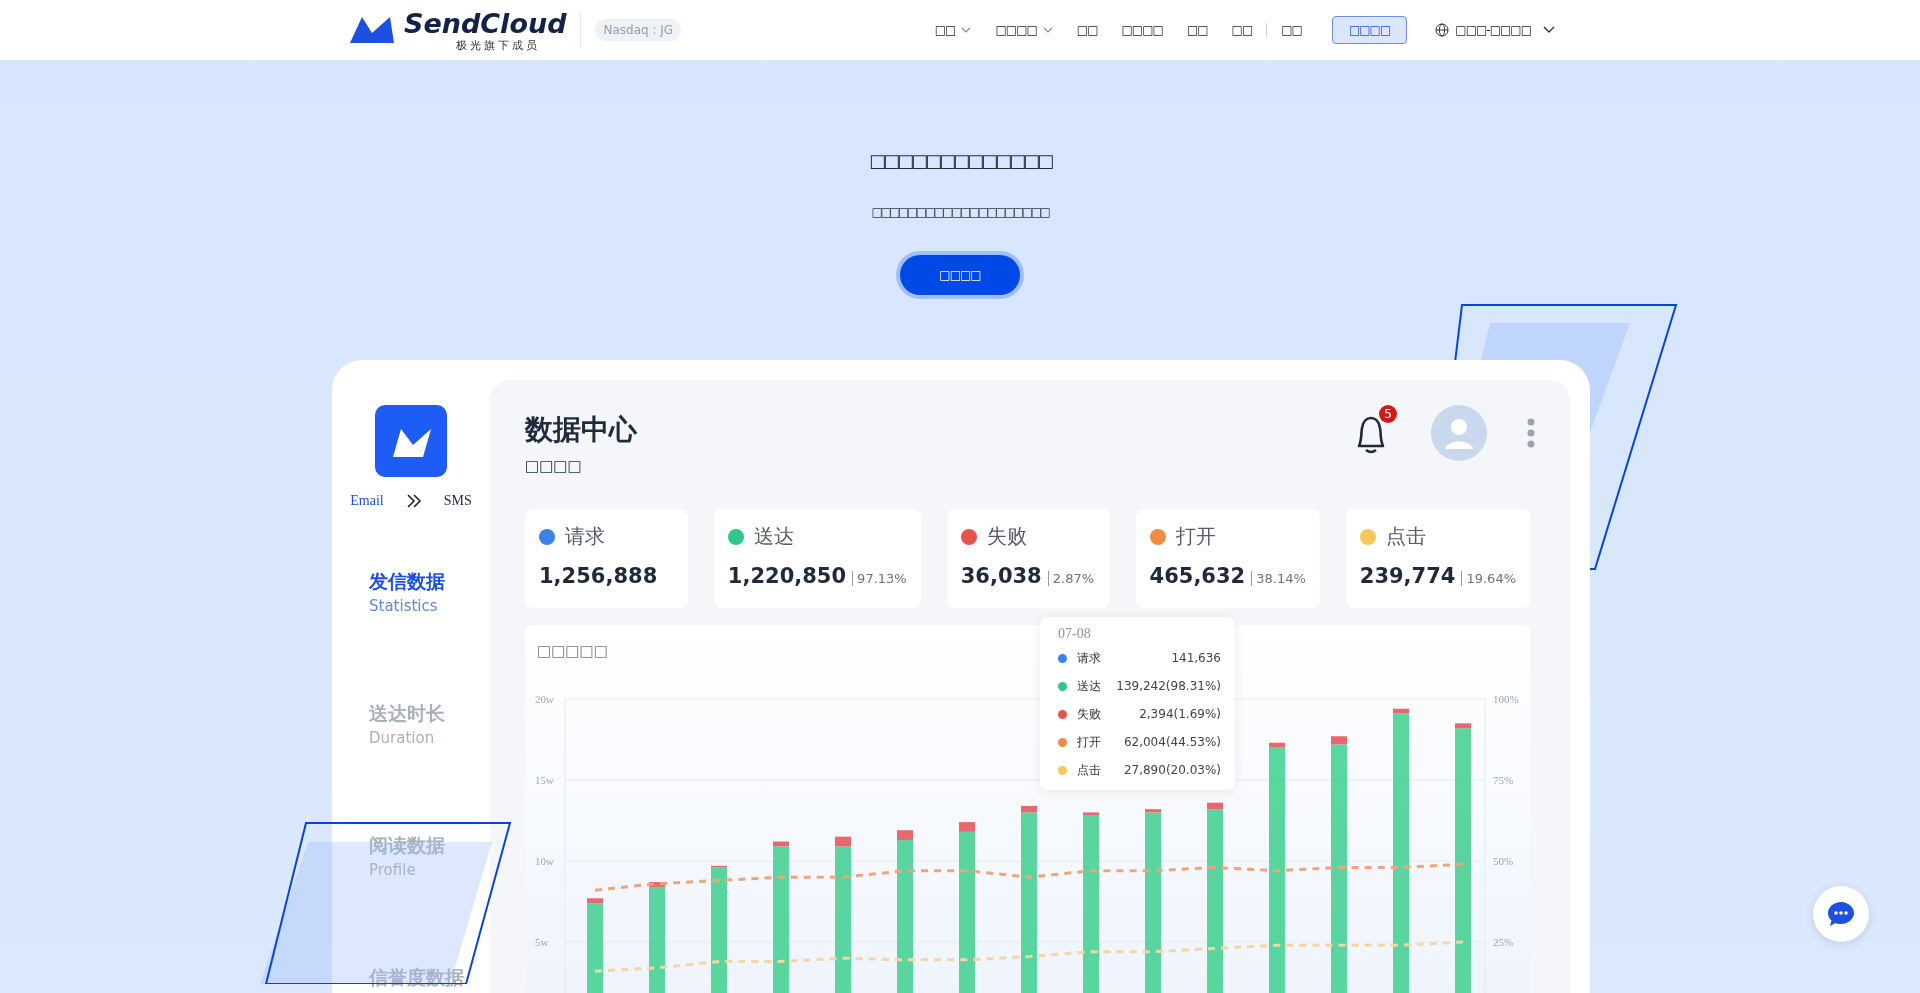 The width and height of the screenshot is (1920, 993). Describe the element at coordinates (542, 942) in the screenshot. I see `axis-label: 5w` at that location.